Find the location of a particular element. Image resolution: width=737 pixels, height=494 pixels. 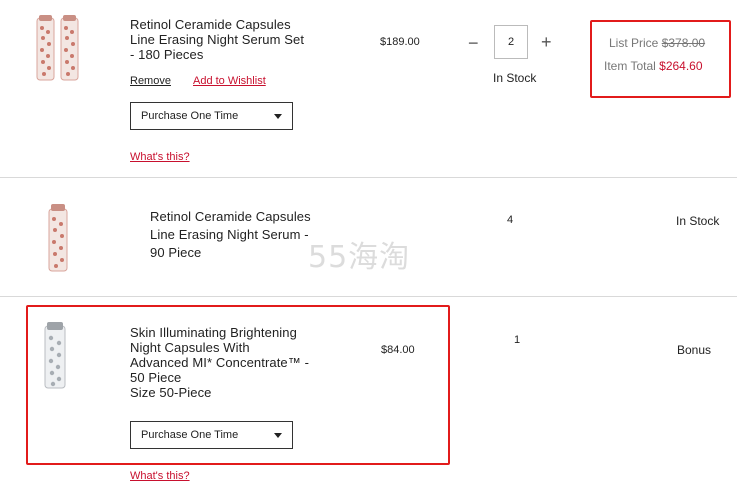

item-total-label: Item Total is located at coordinates (630, 66).